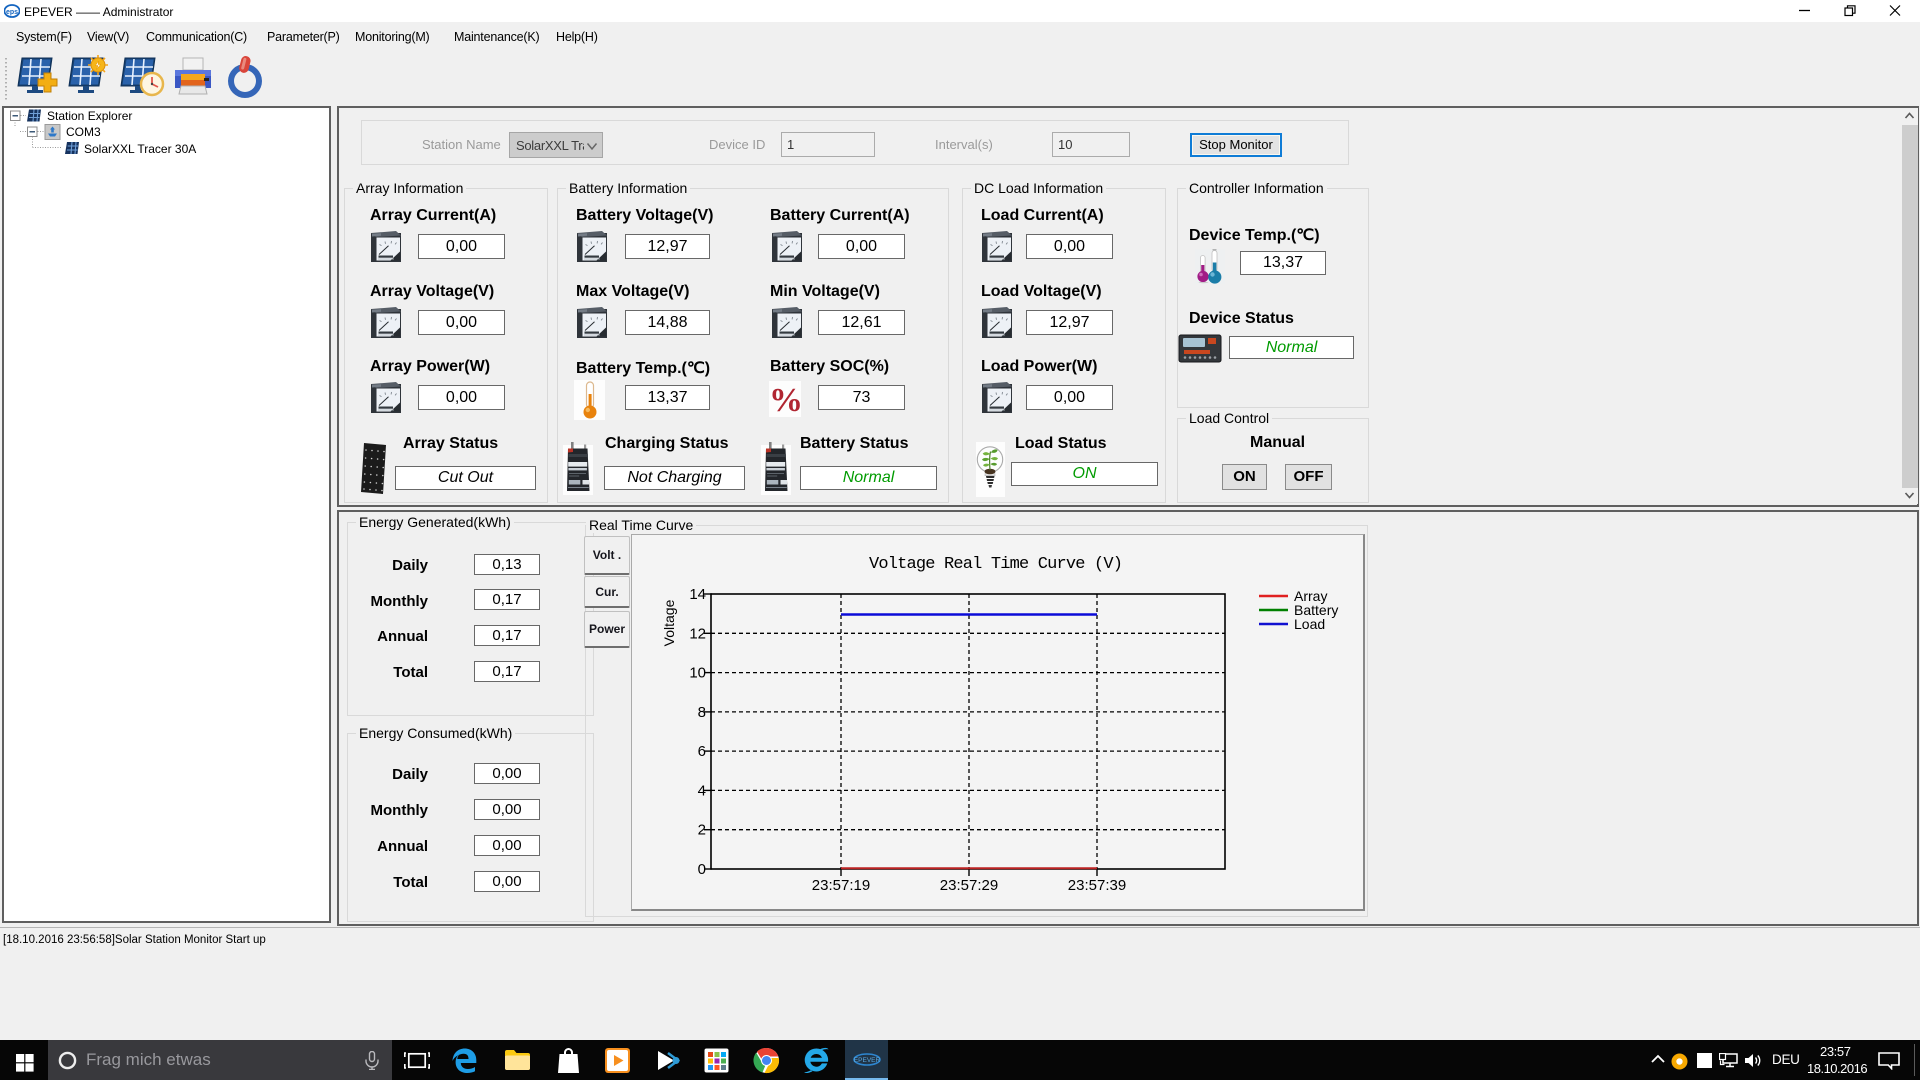 This screenshot has width=1920, height=1080. What do you see at coordinates (697, 673) in the screenshot?
I see `svg-text: 10` at bounding box center [697, 673].